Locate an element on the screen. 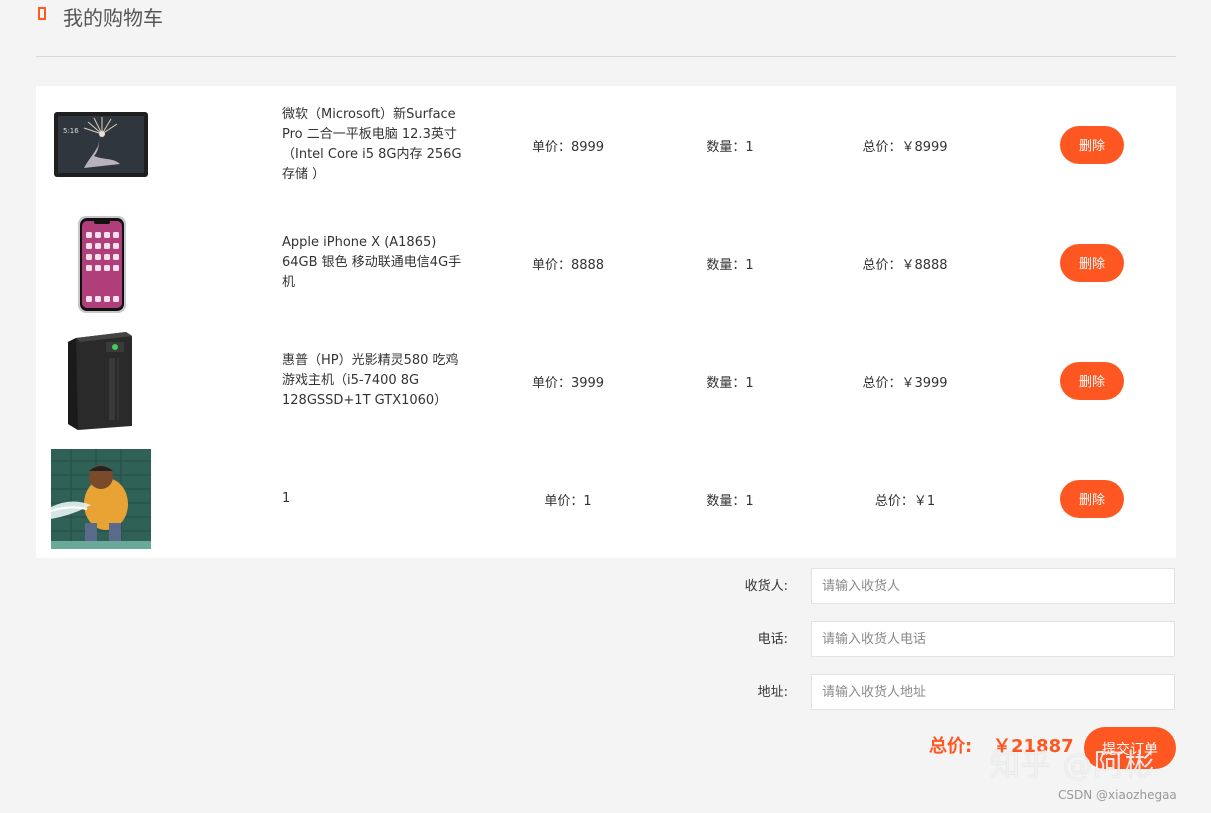 The height and width of the screenshot is (813, 1211). receiver-row: 收货人: is located at coordinates (898, 587).